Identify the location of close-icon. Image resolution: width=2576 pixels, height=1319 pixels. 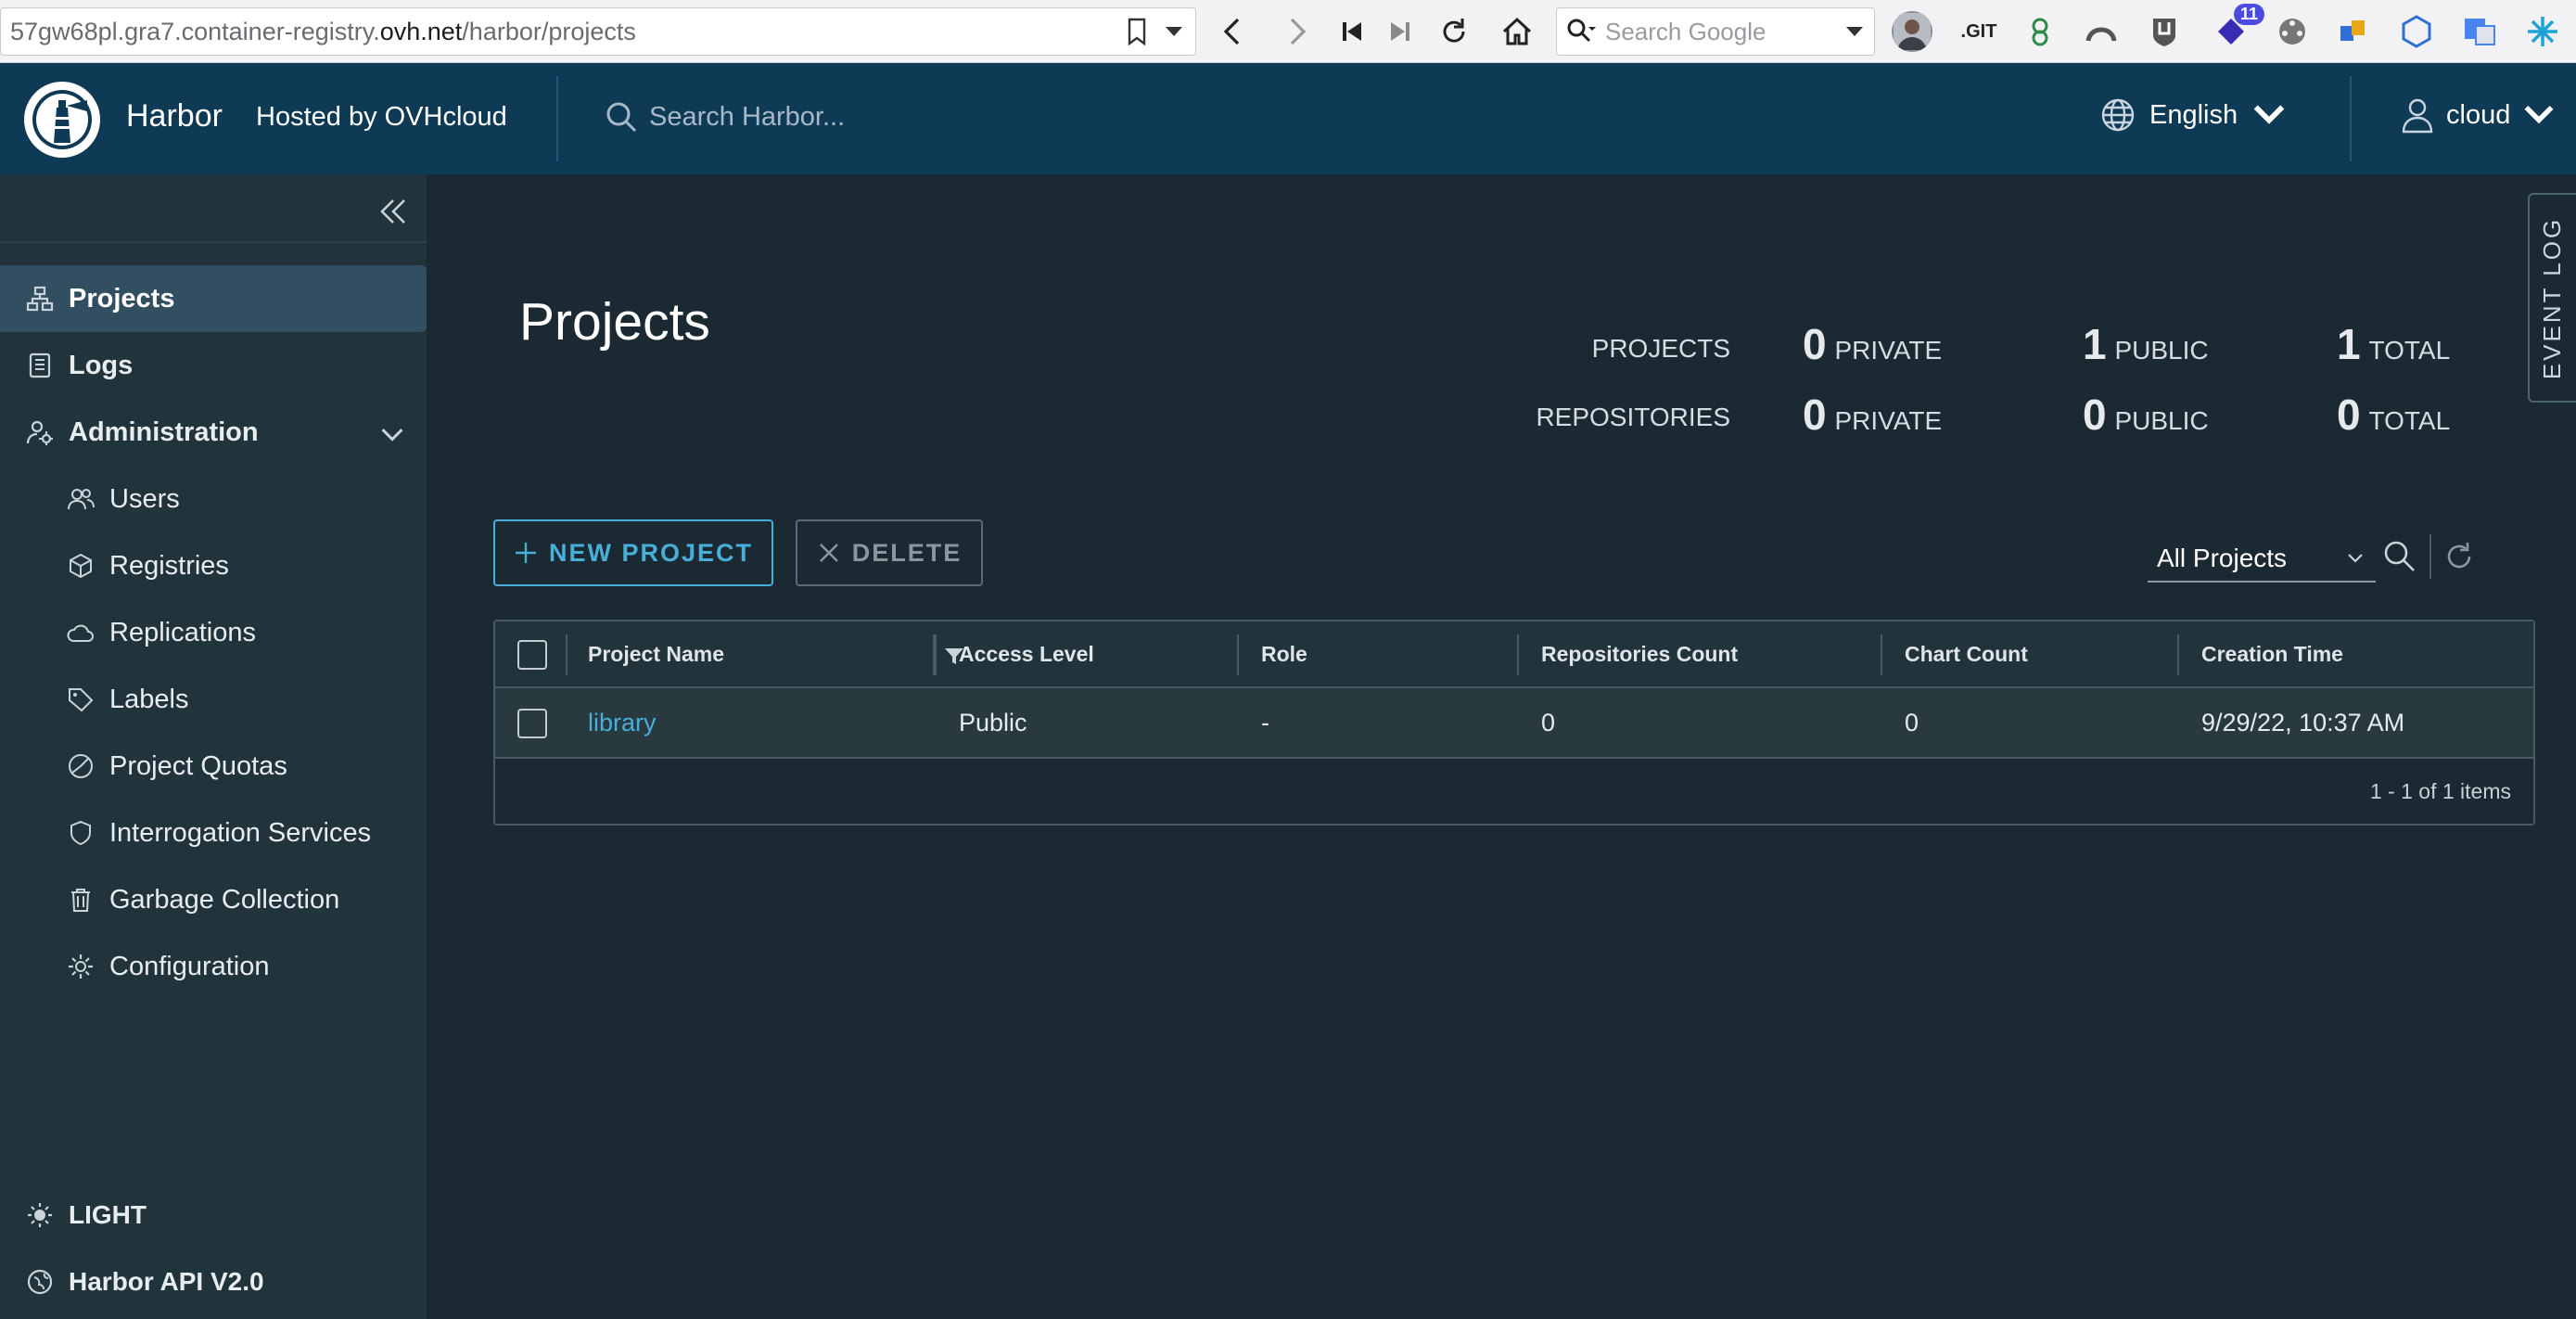
(829, 553).